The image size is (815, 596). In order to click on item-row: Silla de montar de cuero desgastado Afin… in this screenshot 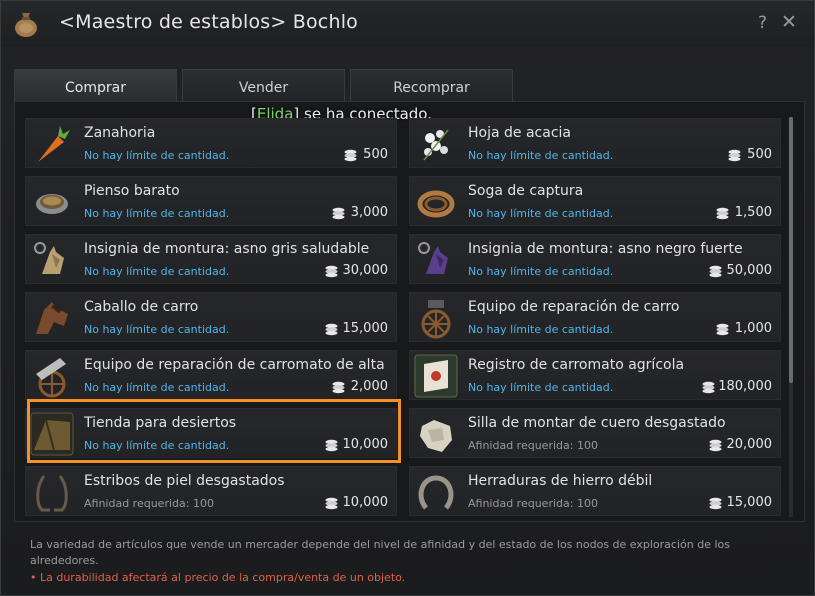, I will do `click(595, 433)`.